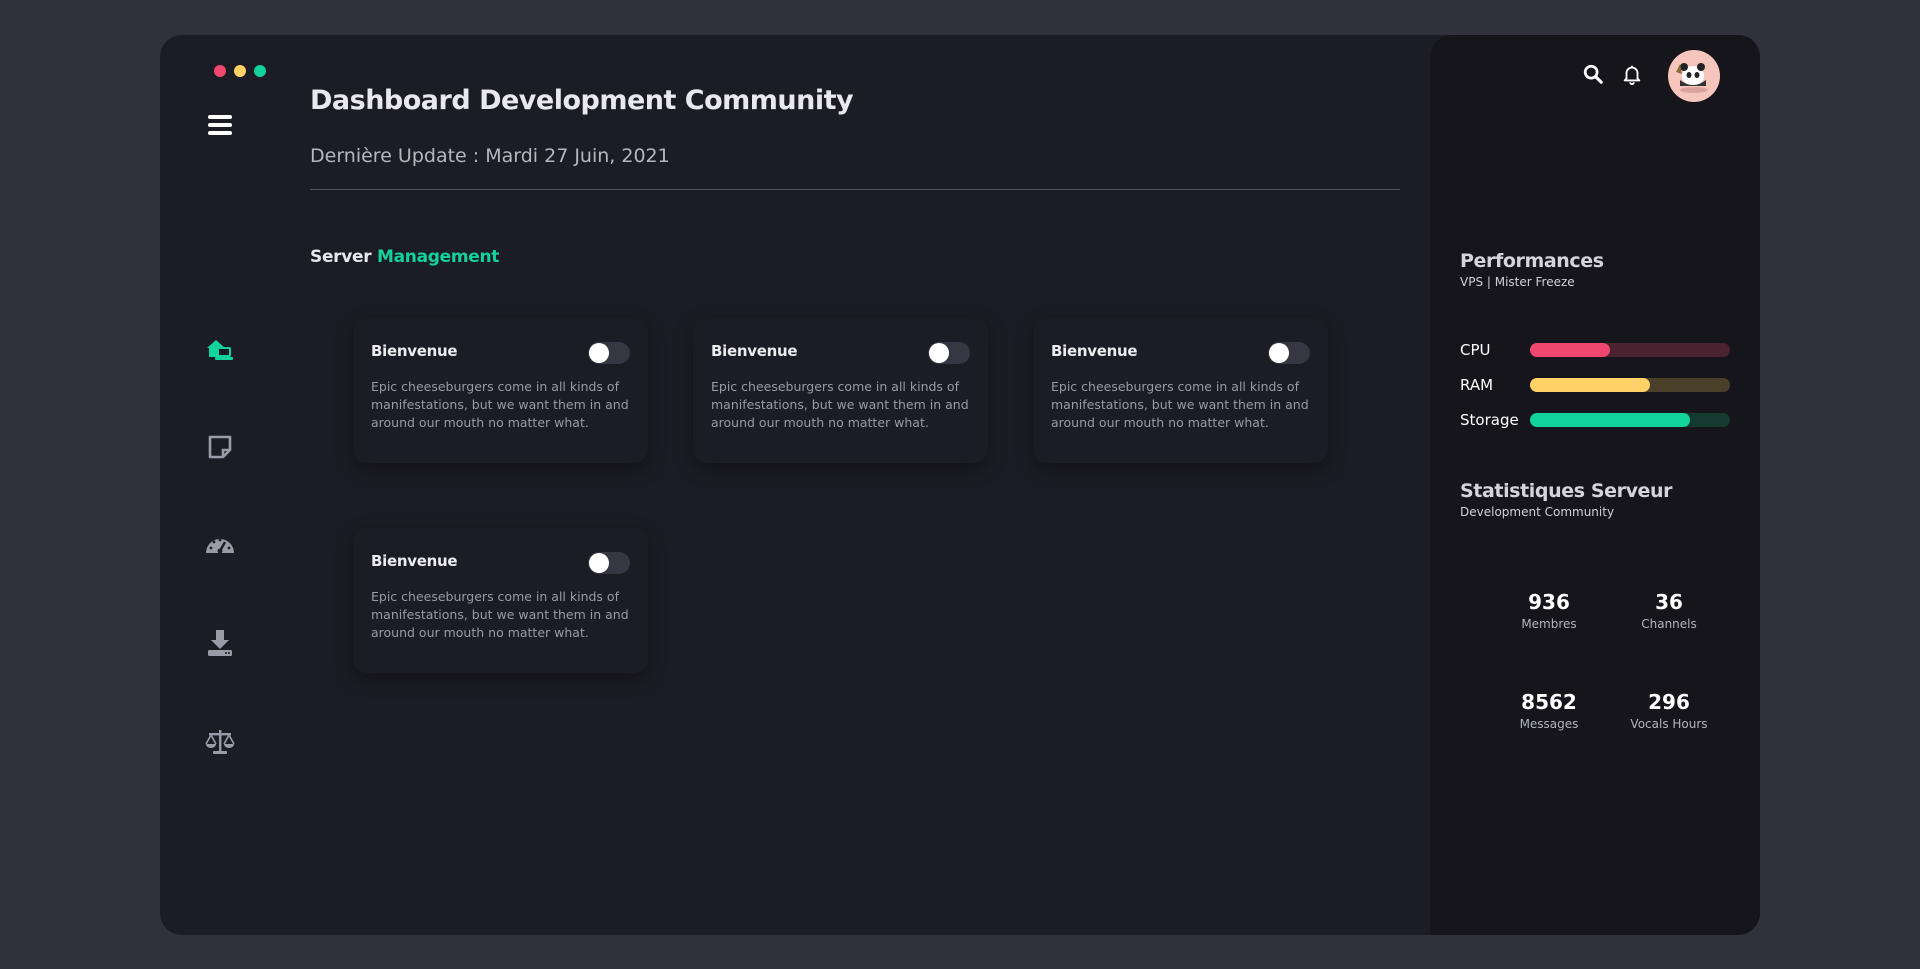 This screenshot has height=969, width=1920. I want to click on stats-title: Statistiques Serveur, so click(1566, 491).